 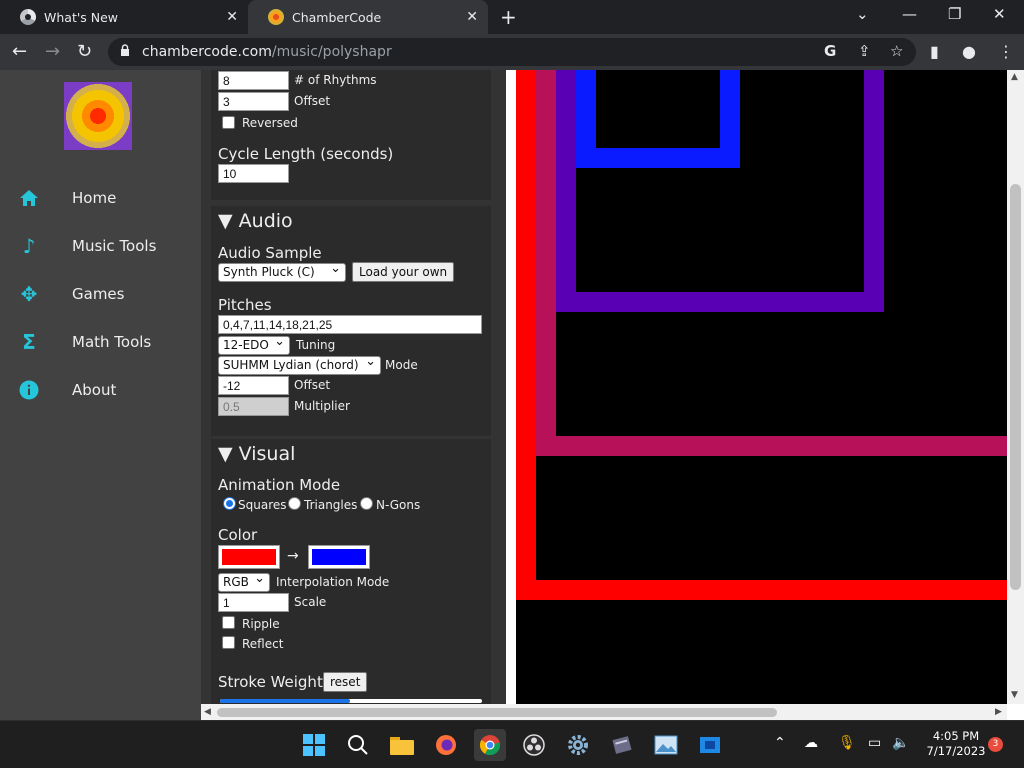 What do you see at coordinates (830, 51) in the screenshot?
I see `google-icon: G` at bounding box center [830, 51].